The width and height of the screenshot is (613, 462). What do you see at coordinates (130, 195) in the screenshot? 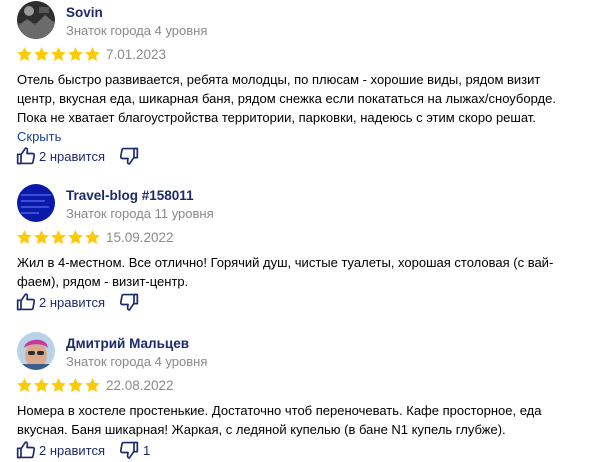
I see `author-name: Travel-blog #158011` at bounding box center [130, 195].